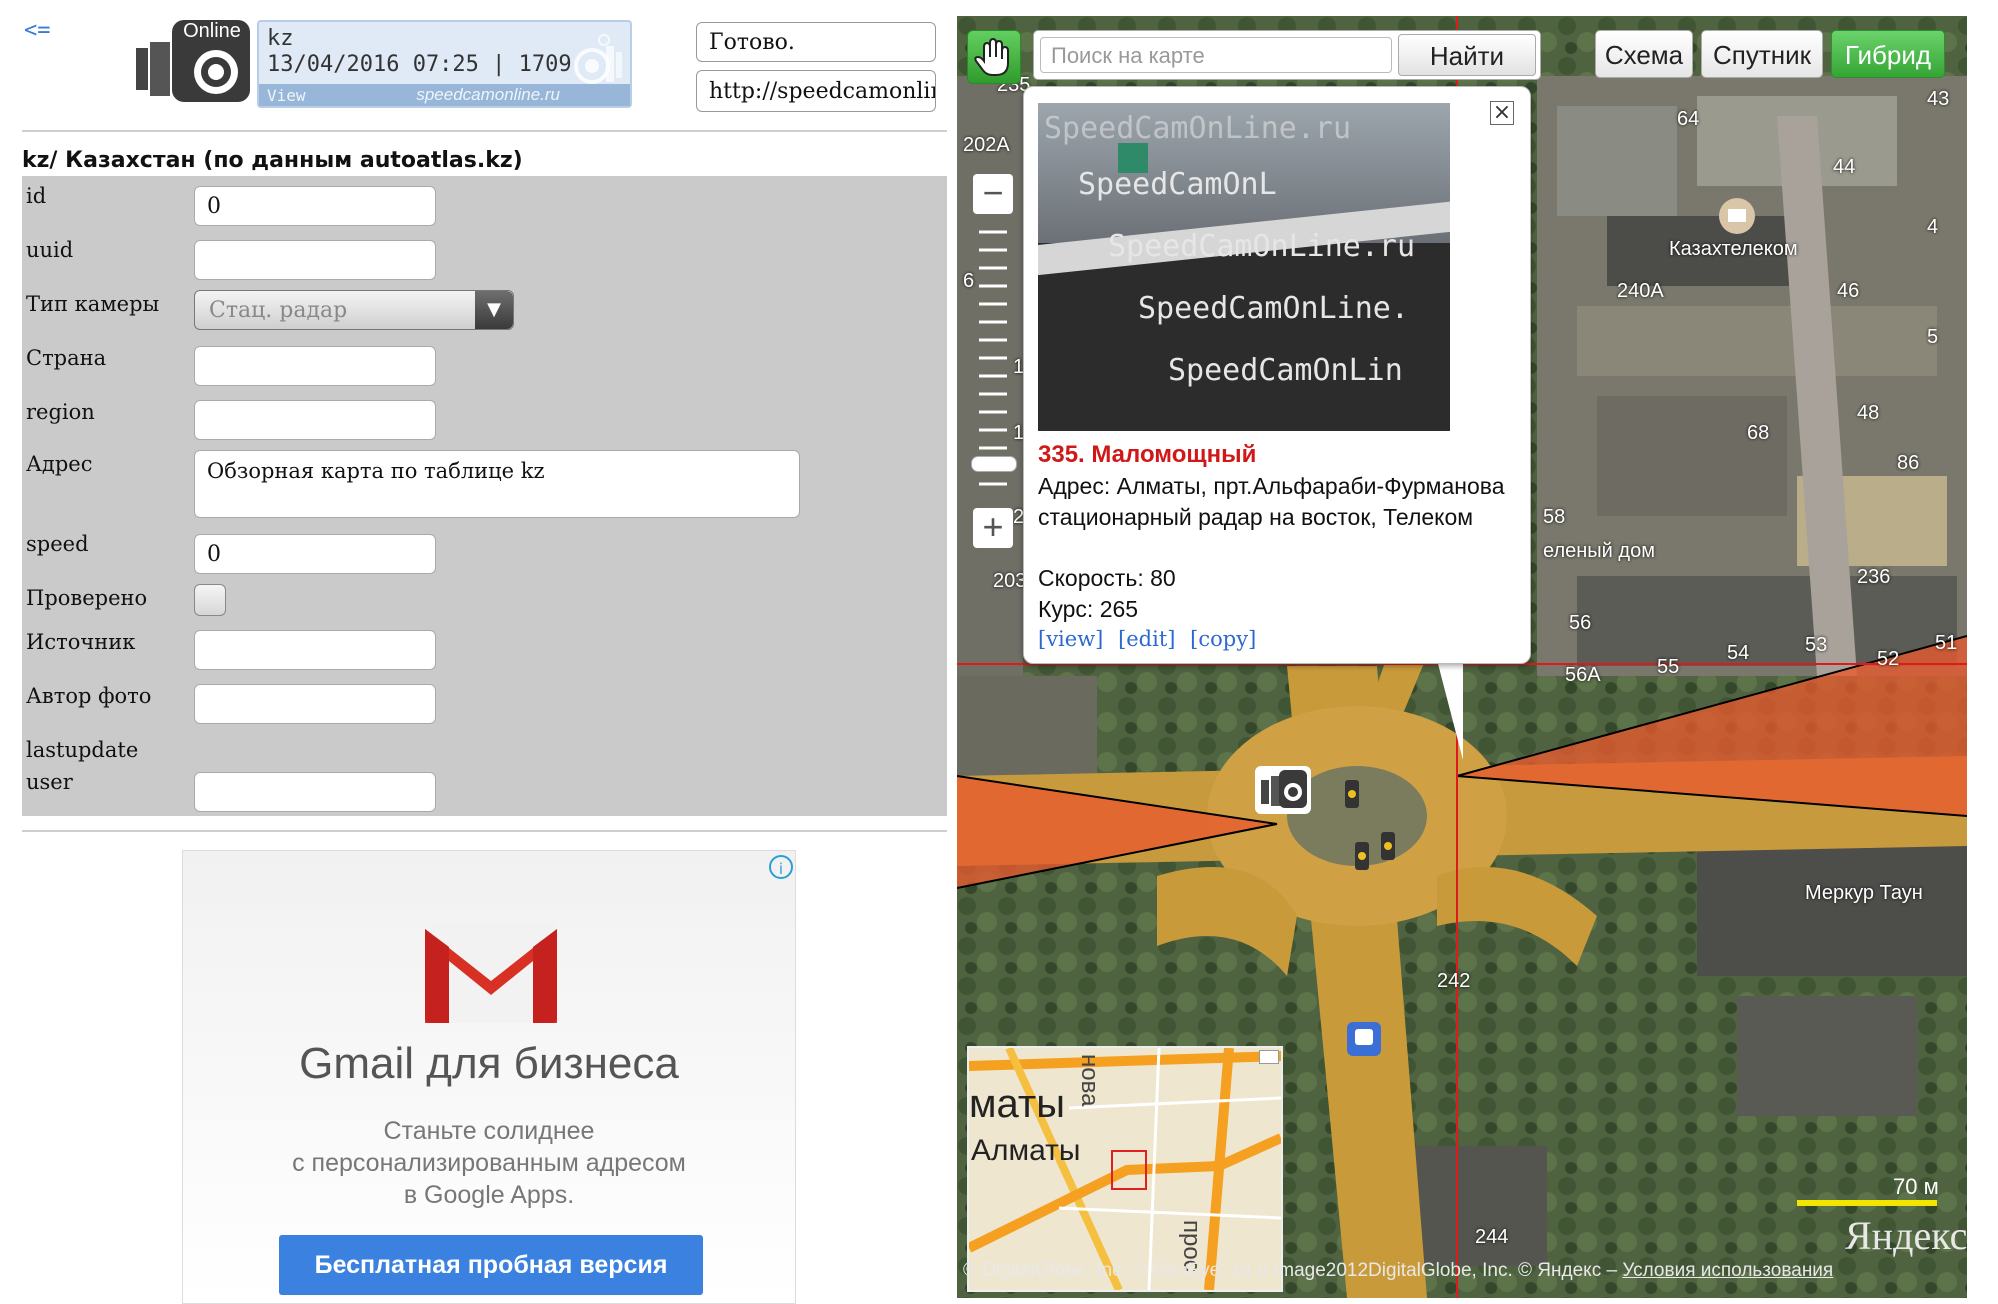  What do you see at coordinates (89, 696) in the screenshot?
I see `label-photo-author: Автор фото` at bounding box center [89, 696].